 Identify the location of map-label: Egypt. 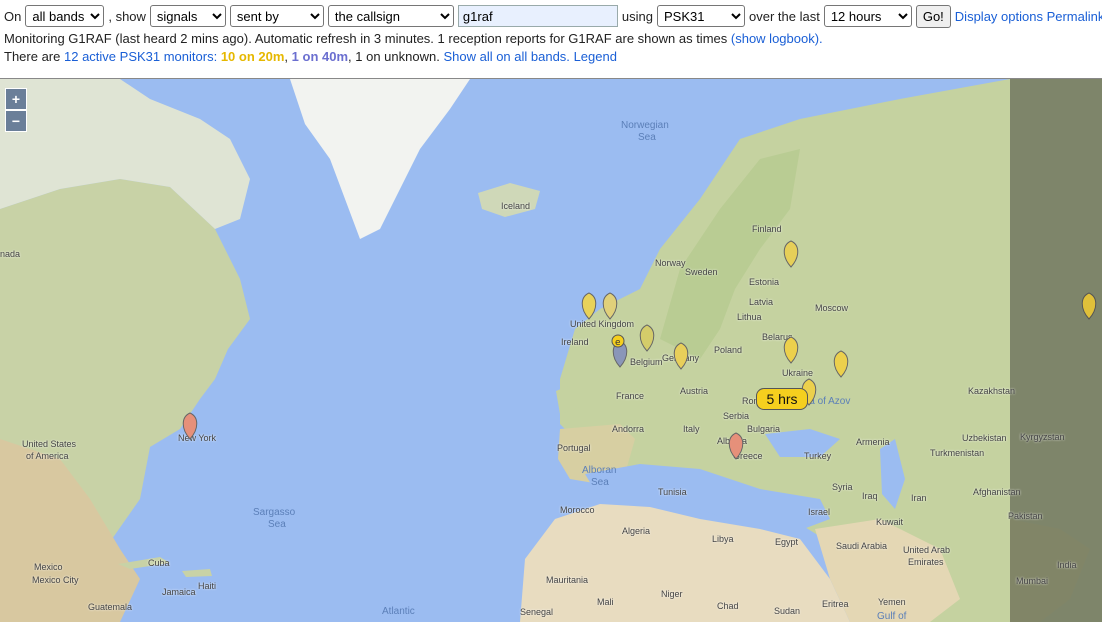
(787, 542).